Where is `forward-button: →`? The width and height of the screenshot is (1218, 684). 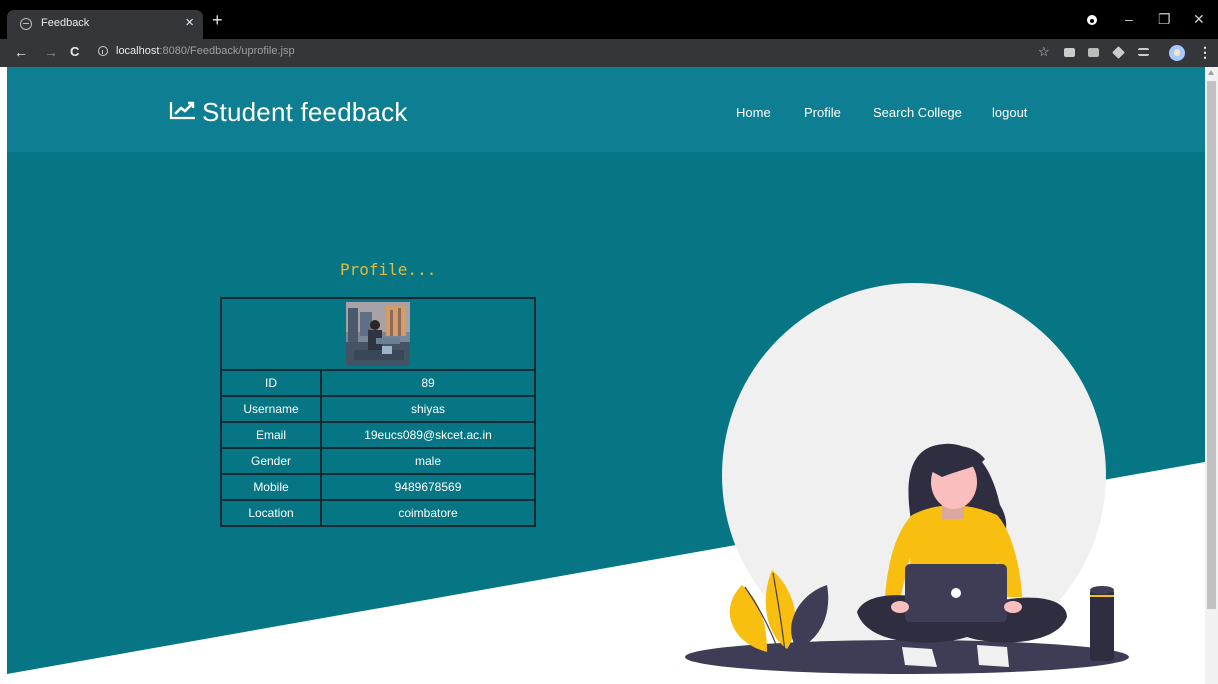 forward-button: → is located at coordinates (51, 52).